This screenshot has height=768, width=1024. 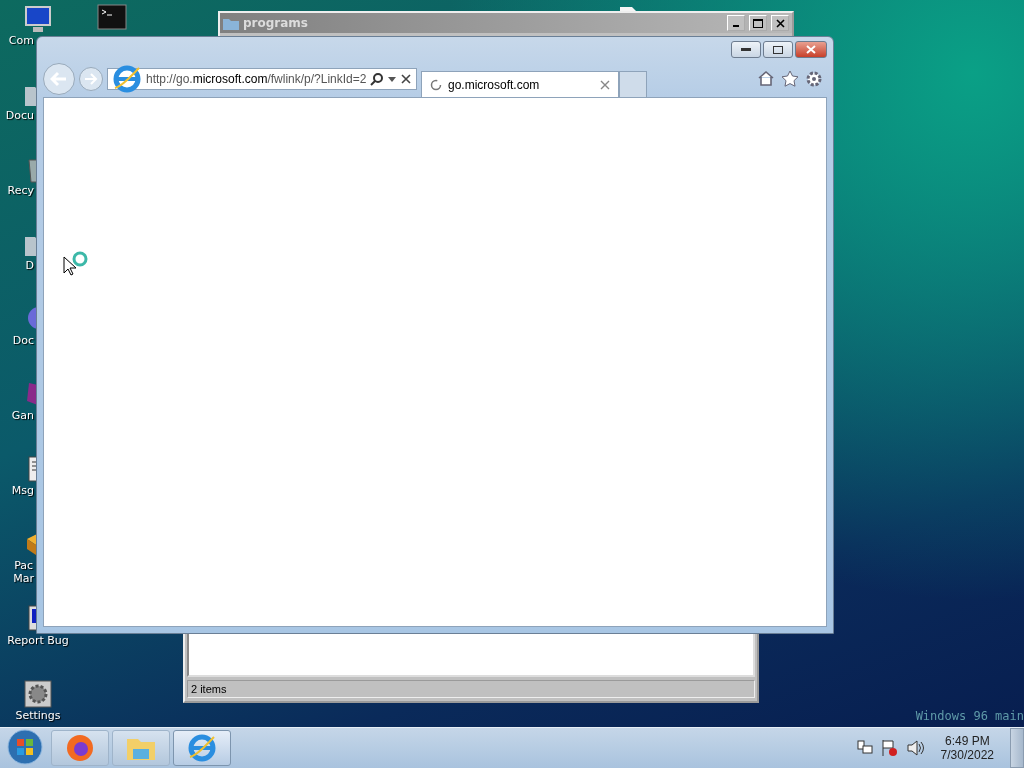 I want to click on window-title: programs, so click(x=276, y=23).